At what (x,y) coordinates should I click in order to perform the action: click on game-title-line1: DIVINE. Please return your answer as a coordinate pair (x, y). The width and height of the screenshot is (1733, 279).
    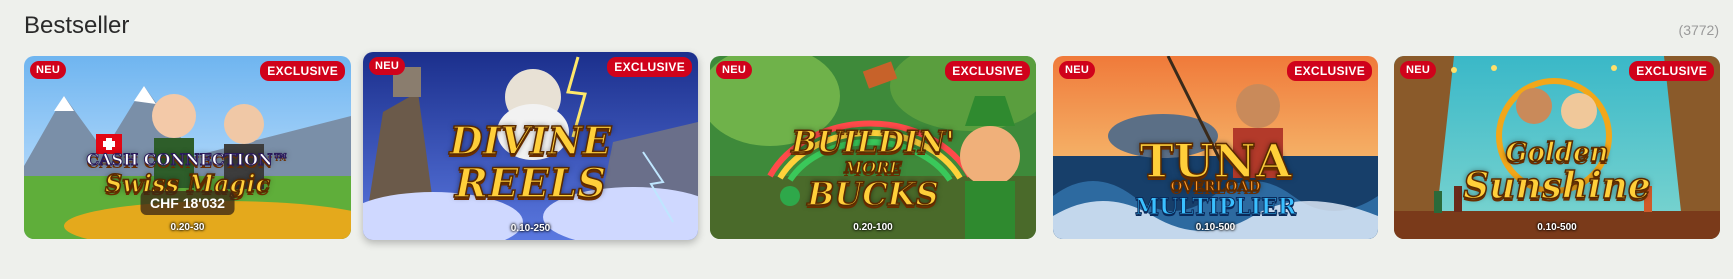
    Looking at the image, I should click on (530, 140).